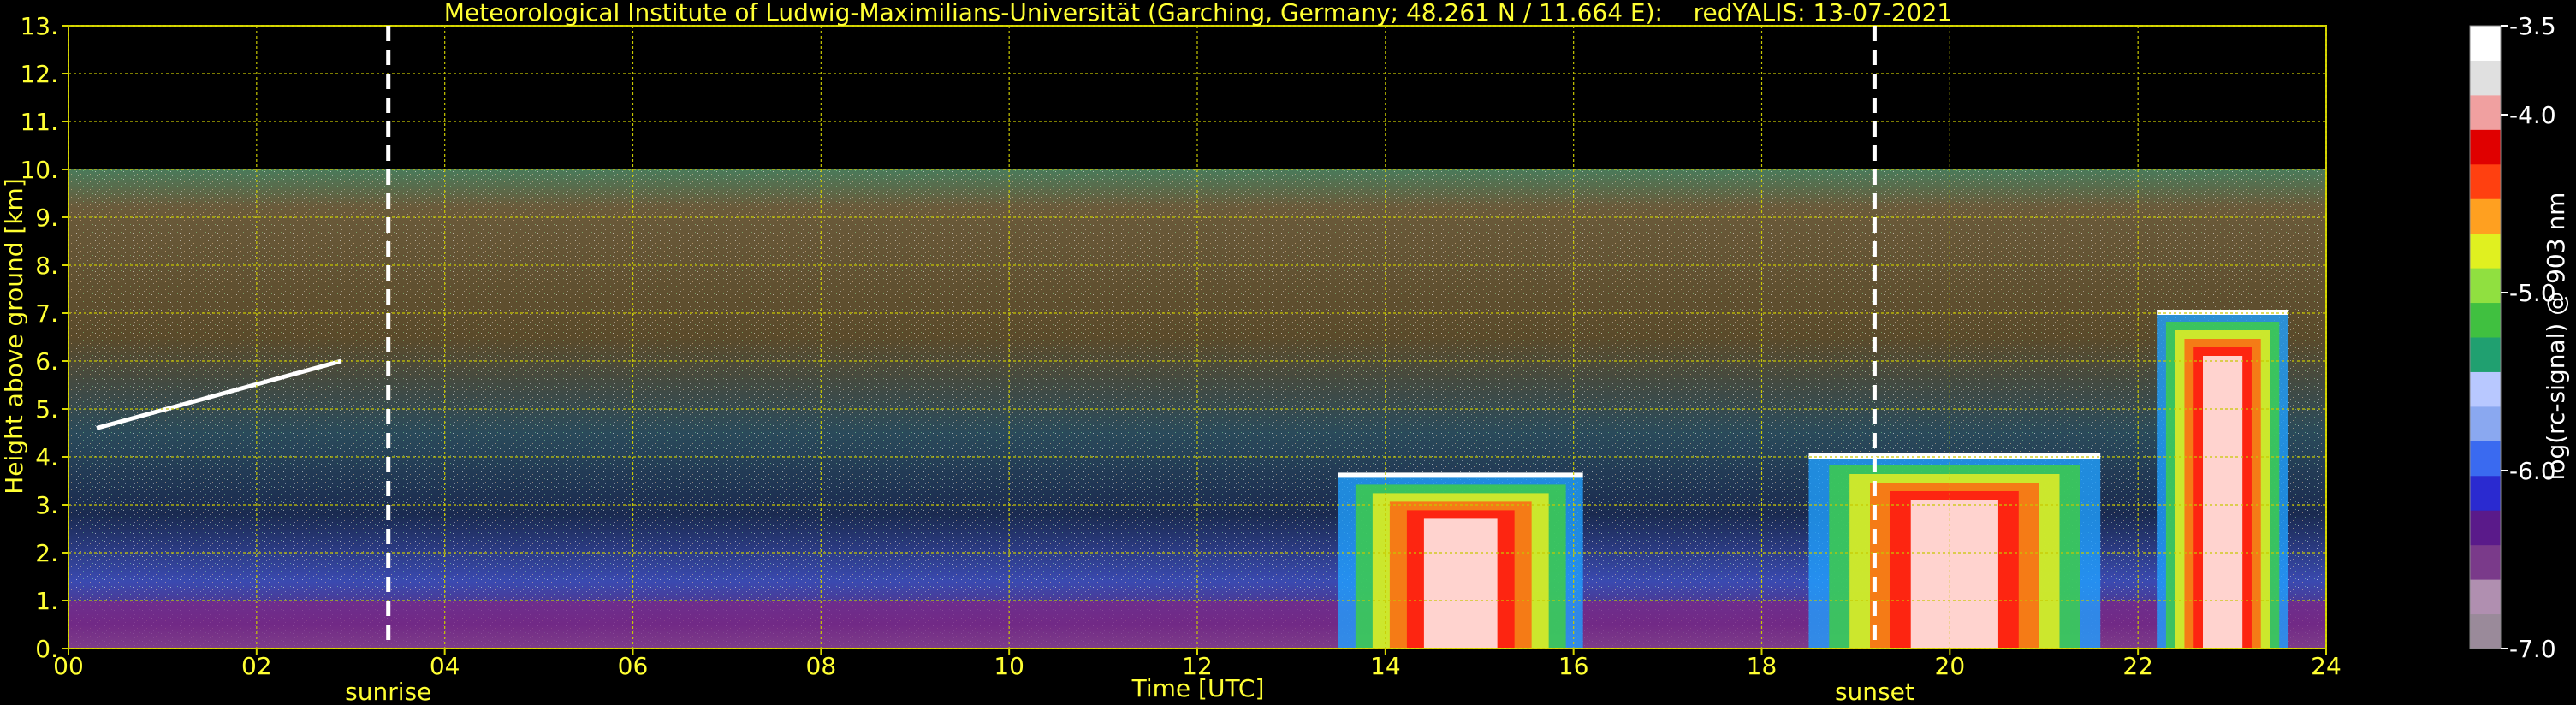  What do you see at coordinates (2532, 115) in the screenshot?
I see `colorbar-tick-label: -4.0` at bounding box center [2532, 115].